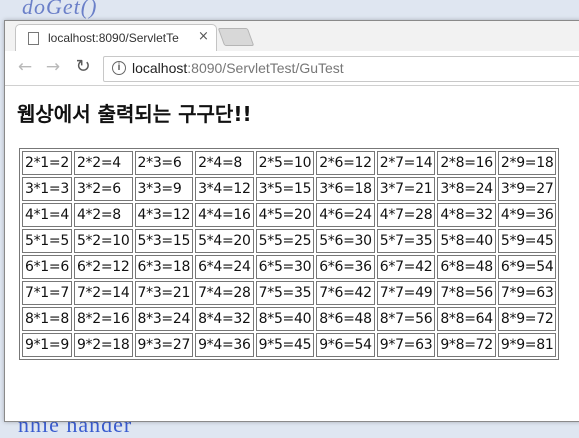 This screenshot has height=438, width=579. What do you see at coordinates (119, 68) in the screenshot?
I see `info-icon: i` at bounding box center [119, 68].